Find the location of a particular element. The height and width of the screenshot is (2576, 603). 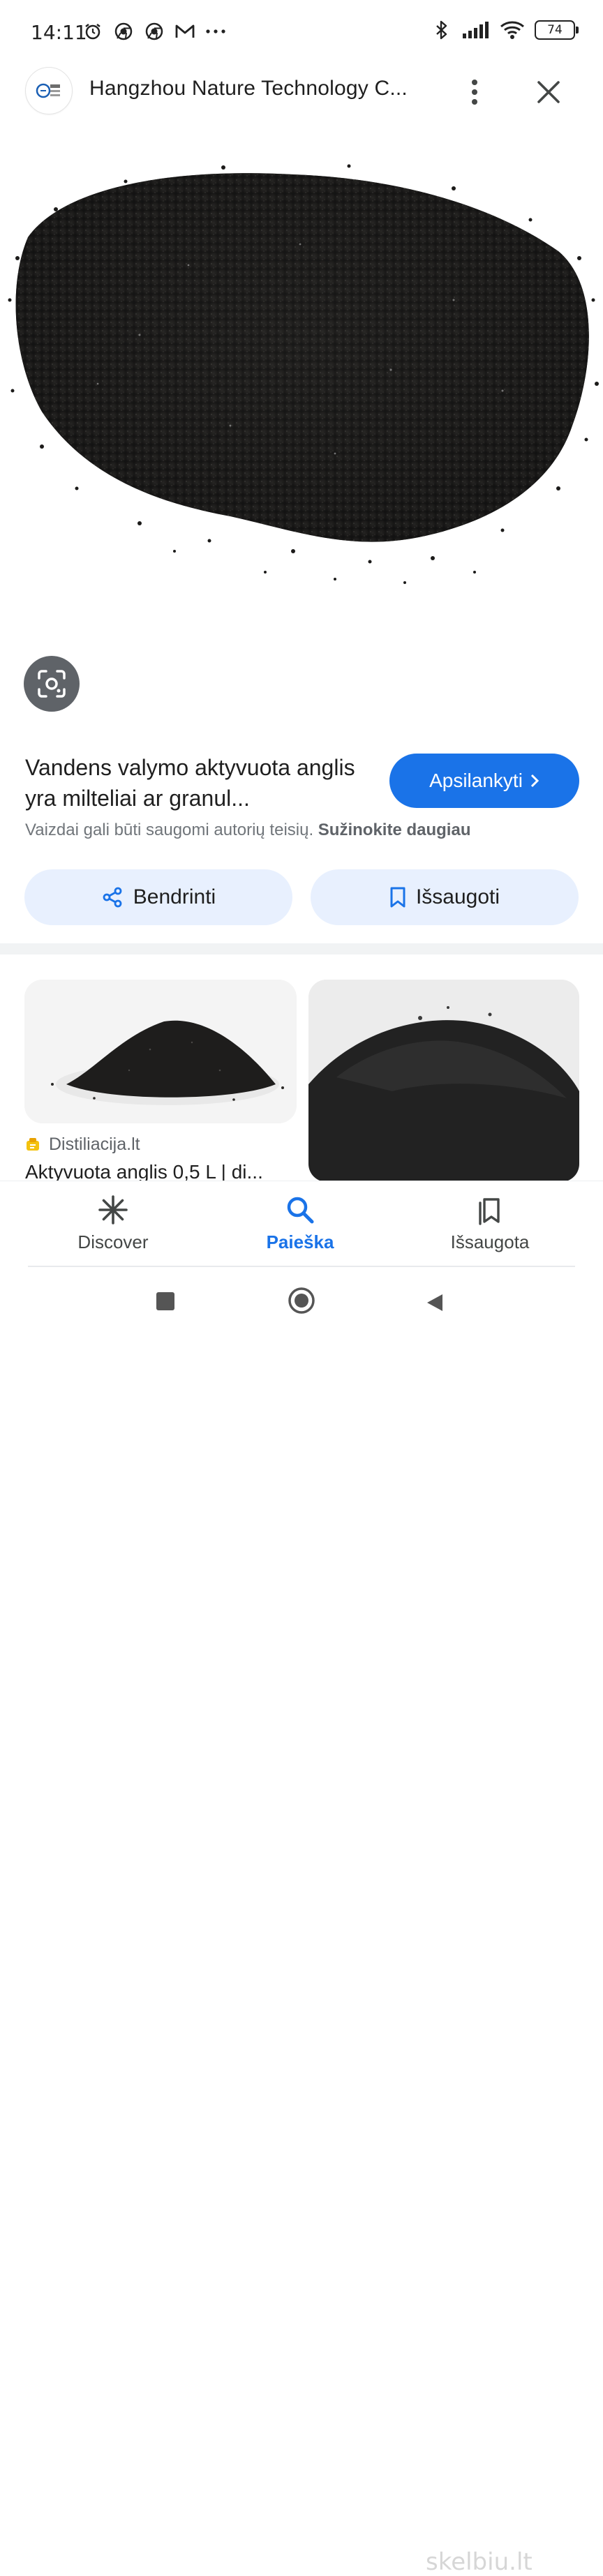

nav-saved: Išsaugota is located at coordinates (490, 1223).